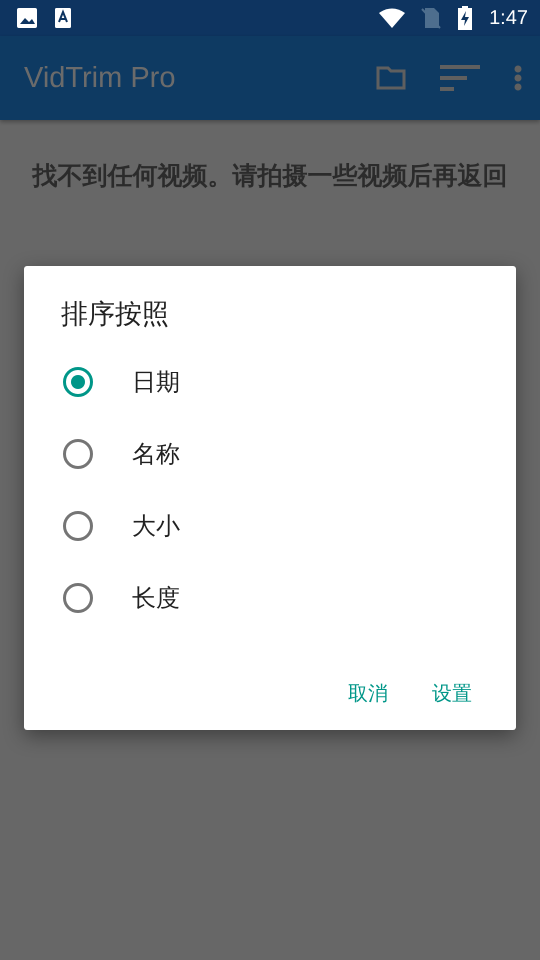 The image size is (540, 960). What do you see at coordinates (465, 18) in the screenshot?
I see `battery-charging-icon` at bounding box center [465, 18].